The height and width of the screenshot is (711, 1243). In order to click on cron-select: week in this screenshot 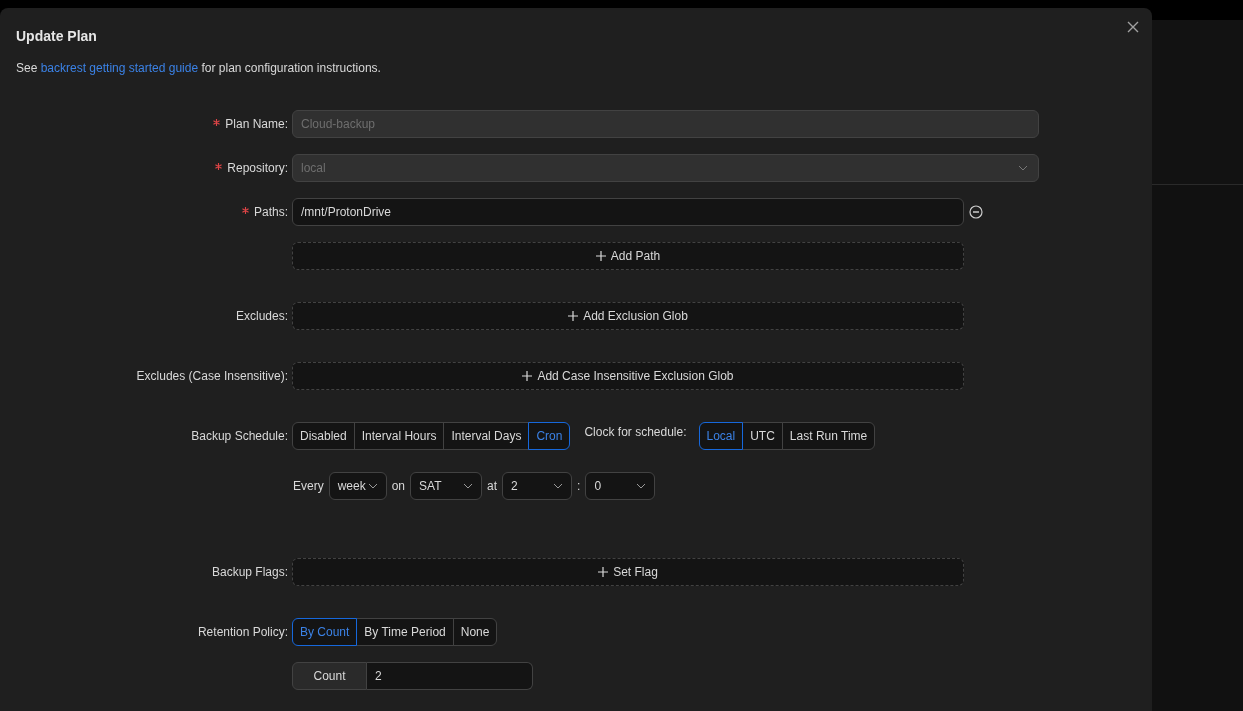, I will do `click(357, 486)`.